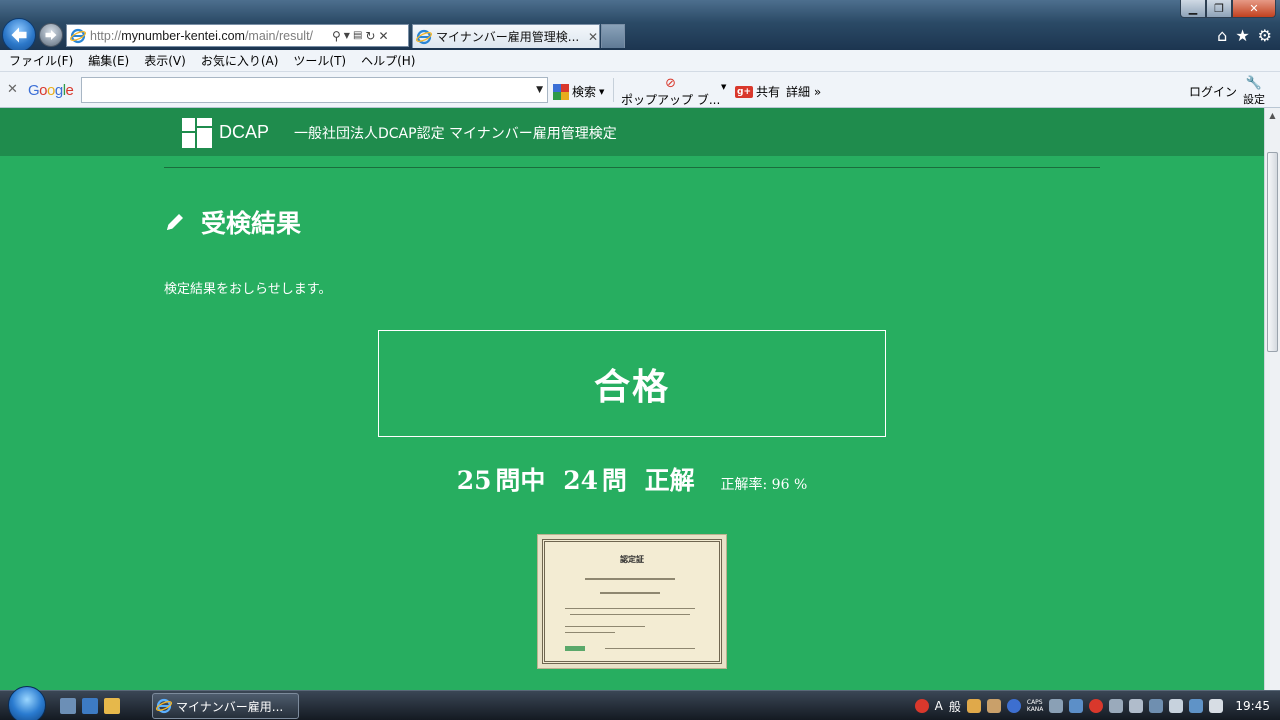 The height and width of the screenshot is (720, 1280). Describe the element at coordinates (921, 706) in the screenshot. I see `ime-icon` at that location.